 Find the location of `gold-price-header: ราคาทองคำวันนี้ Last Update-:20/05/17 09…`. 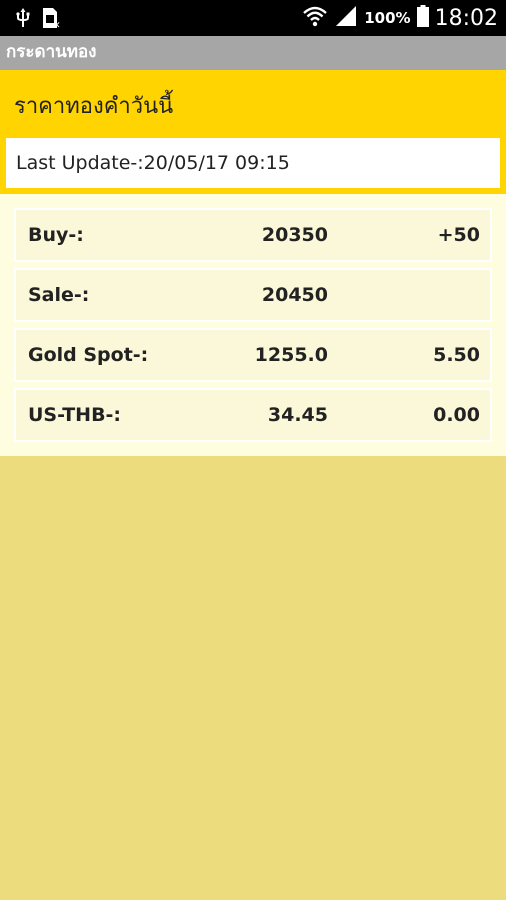

gold-price-header: ราคาทองคำวันนี้ Last Update-:20/05/17 09… is located at coordinates (253, 132).